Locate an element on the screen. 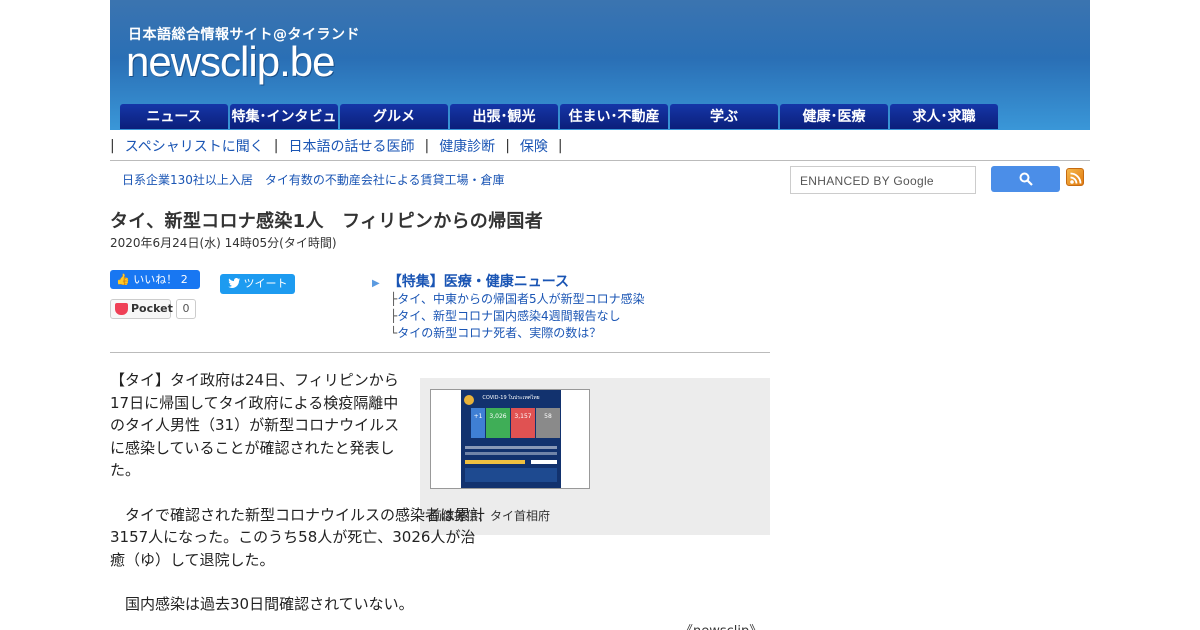 The image size is (1200, 630). pocket-button: Pocket is located at coordinates (141, 309).